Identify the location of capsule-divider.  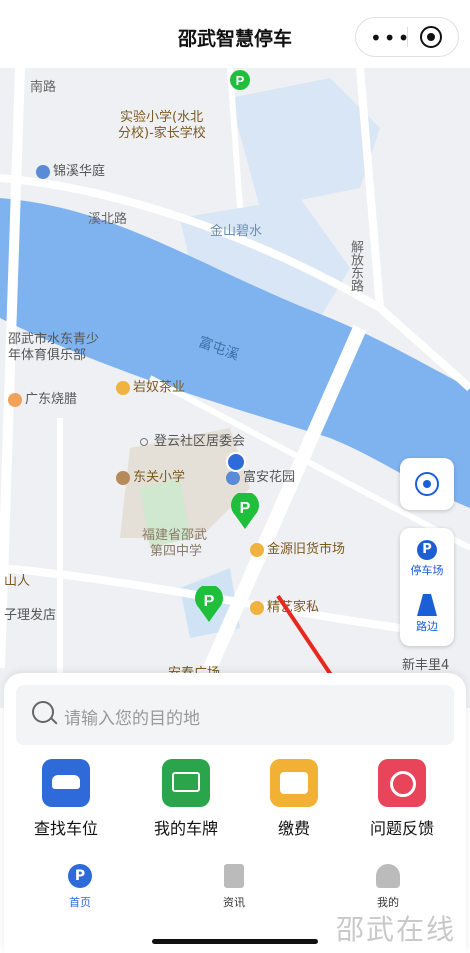
(407, 37).